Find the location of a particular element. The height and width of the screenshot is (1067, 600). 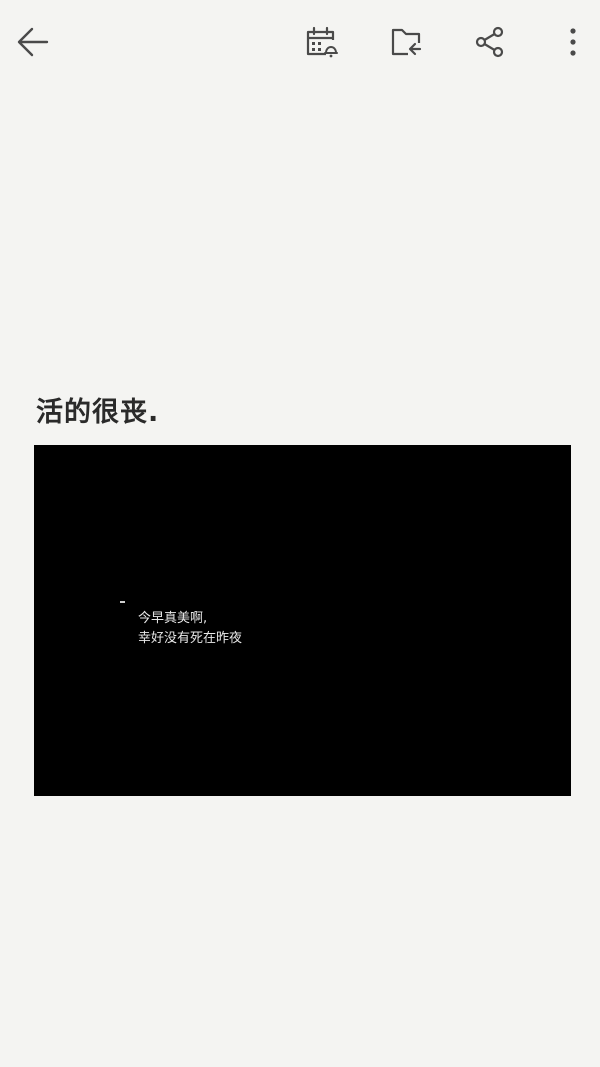

arrow-left-icon is located at coordinates (33, 42).